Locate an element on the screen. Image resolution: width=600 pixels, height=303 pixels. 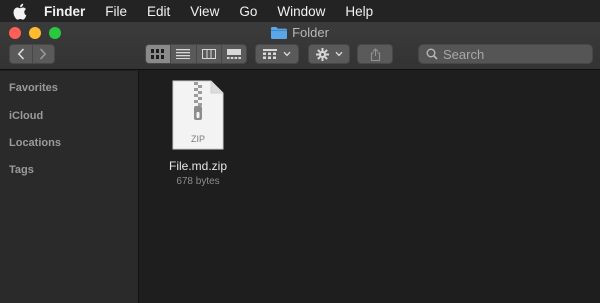
list-view-icon is located at coordinates (183, 54).